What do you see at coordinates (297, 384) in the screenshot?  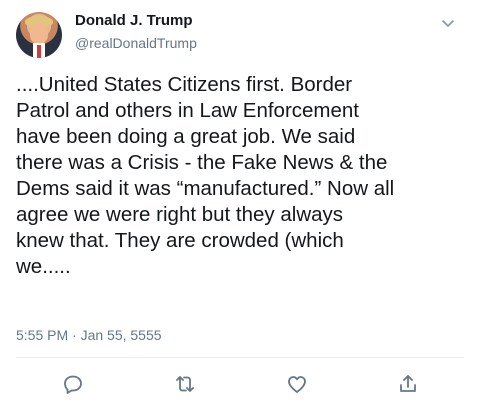 I see `heart-icon` at bounding box center [297, 384].